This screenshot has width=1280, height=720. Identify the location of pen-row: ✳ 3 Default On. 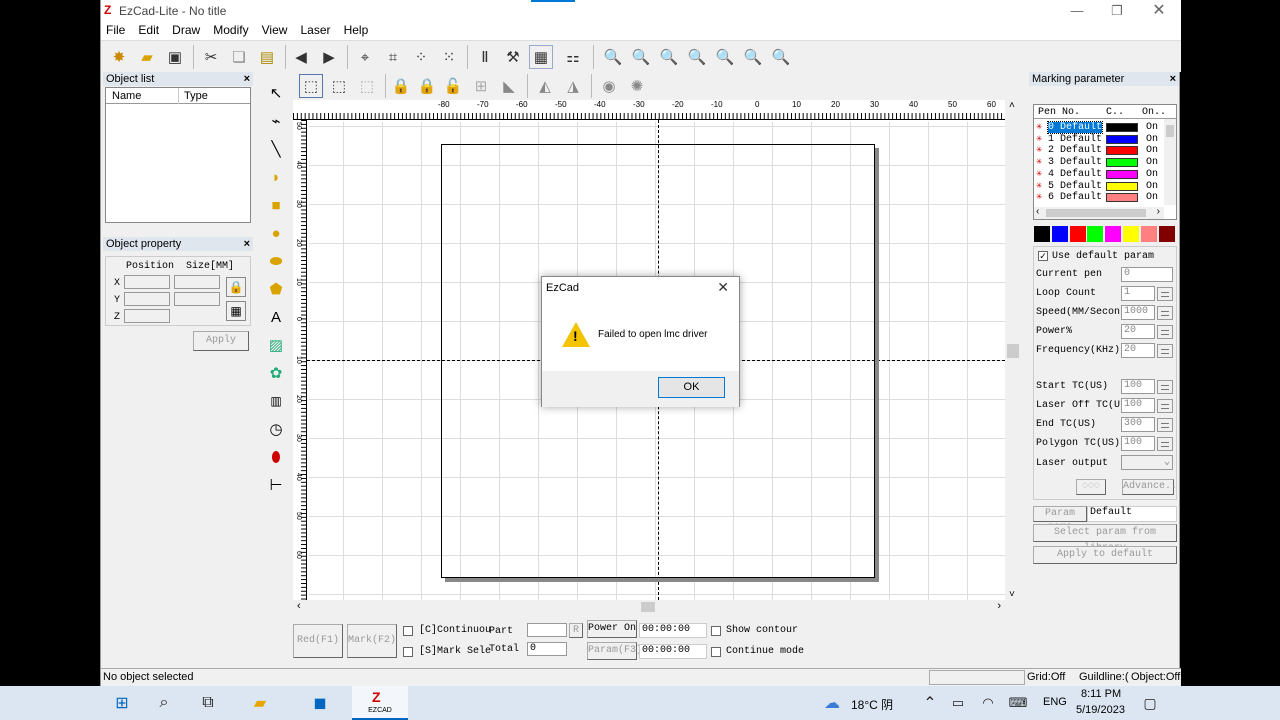
(1100, 162).